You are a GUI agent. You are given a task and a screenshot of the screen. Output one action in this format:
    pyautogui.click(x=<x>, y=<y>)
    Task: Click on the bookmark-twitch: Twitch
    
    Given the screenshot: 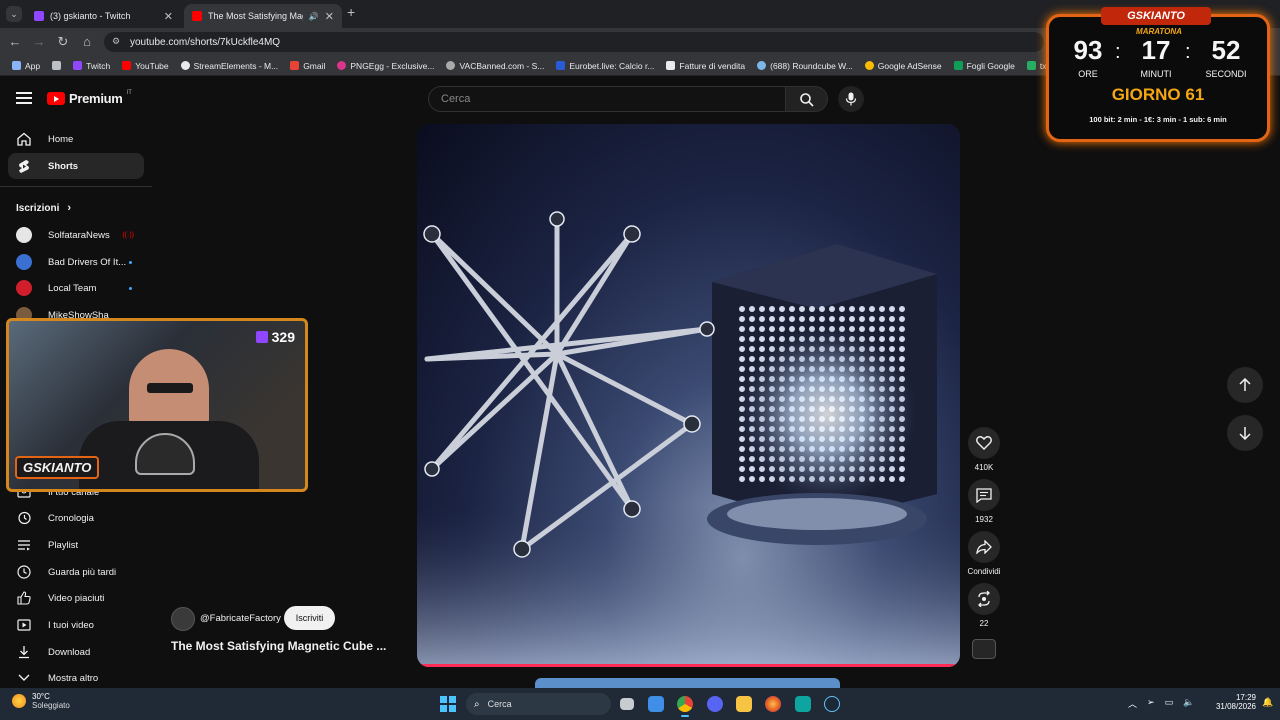 What is the action you would take?
    pyautogui.click(x=91, y=66)
    